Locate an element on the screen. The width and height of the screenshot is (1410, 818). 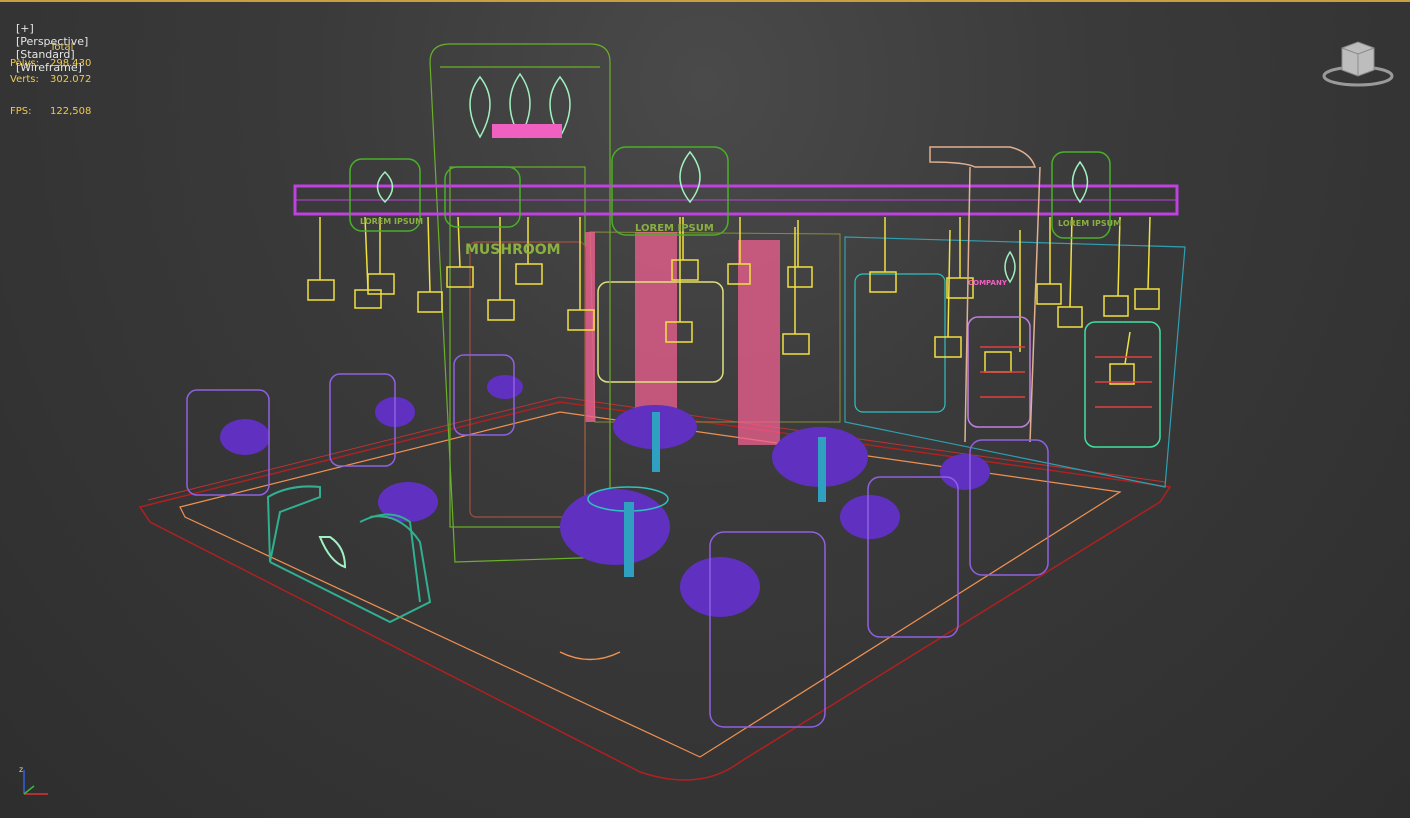
viewcube-icon is located at coordinates (1358, 64).